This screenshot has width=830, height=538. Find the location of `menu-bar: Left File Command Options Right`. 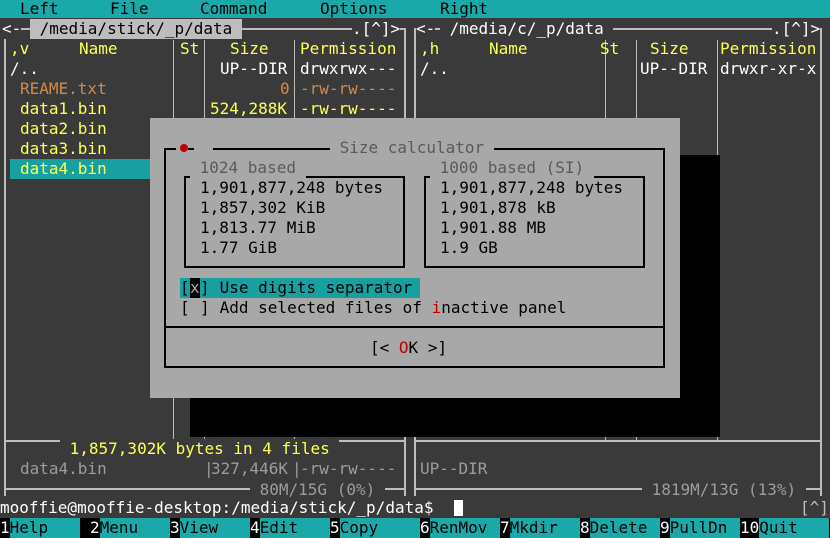

menu-bar: Left File Command Options Right is located at coordinates (415, 9).